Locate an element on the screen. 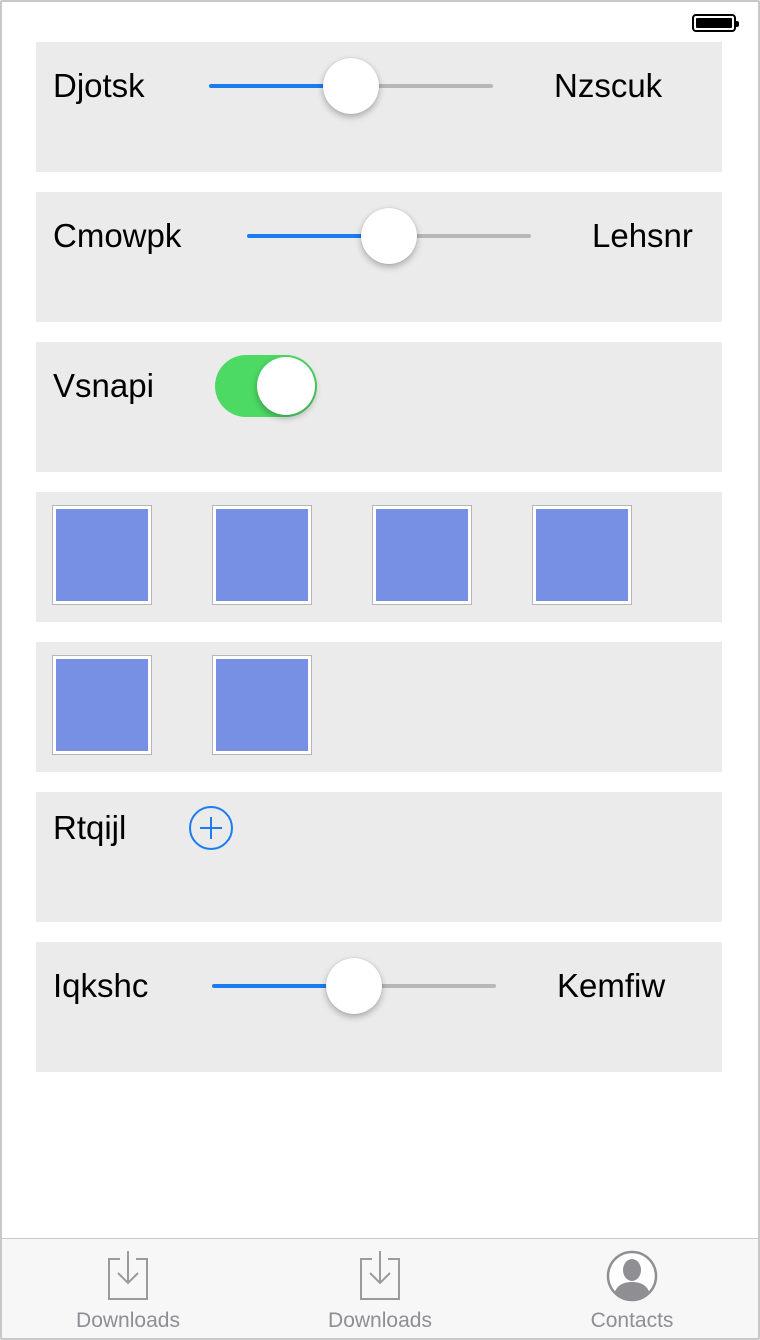 Image resolution: width=760 pixels, height=1340 pixels. slider-min-label: Iqkshc is located at coordinates (101, 985).